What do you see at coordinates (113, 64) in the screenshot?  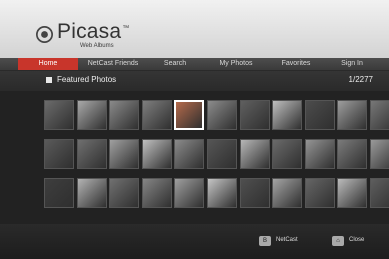 I see `nav-netcast-friends: NetCast Friends` at bounding box center [113, 64].